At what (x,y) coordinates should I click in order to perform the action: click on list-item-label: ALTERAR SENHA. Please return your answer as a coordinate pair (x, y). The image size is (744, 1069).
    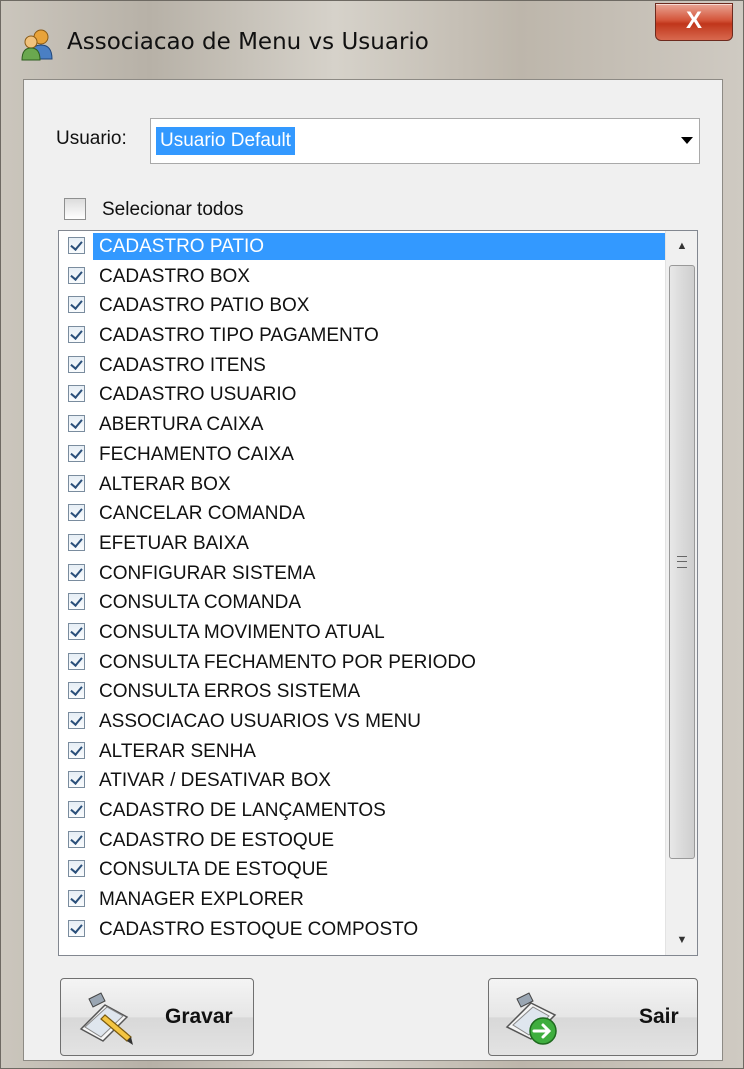
    Looking at the image, I should click on (177, 751).